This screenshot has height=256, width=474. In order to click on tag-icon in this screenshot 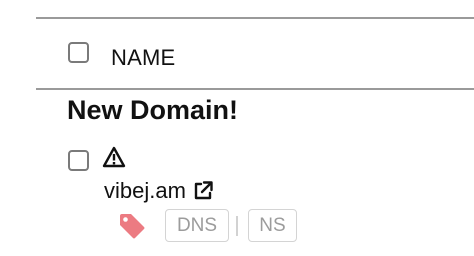, I will do `click(132, 226)`.